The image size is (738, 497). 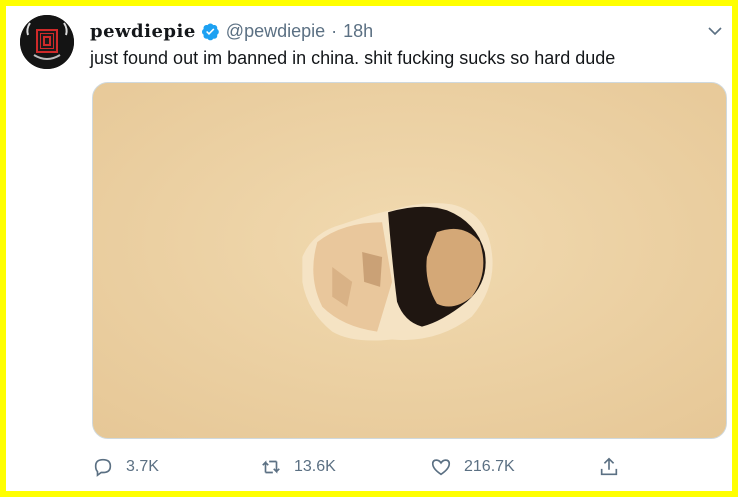 I want to click on avatar, so click(x=47, y=42).